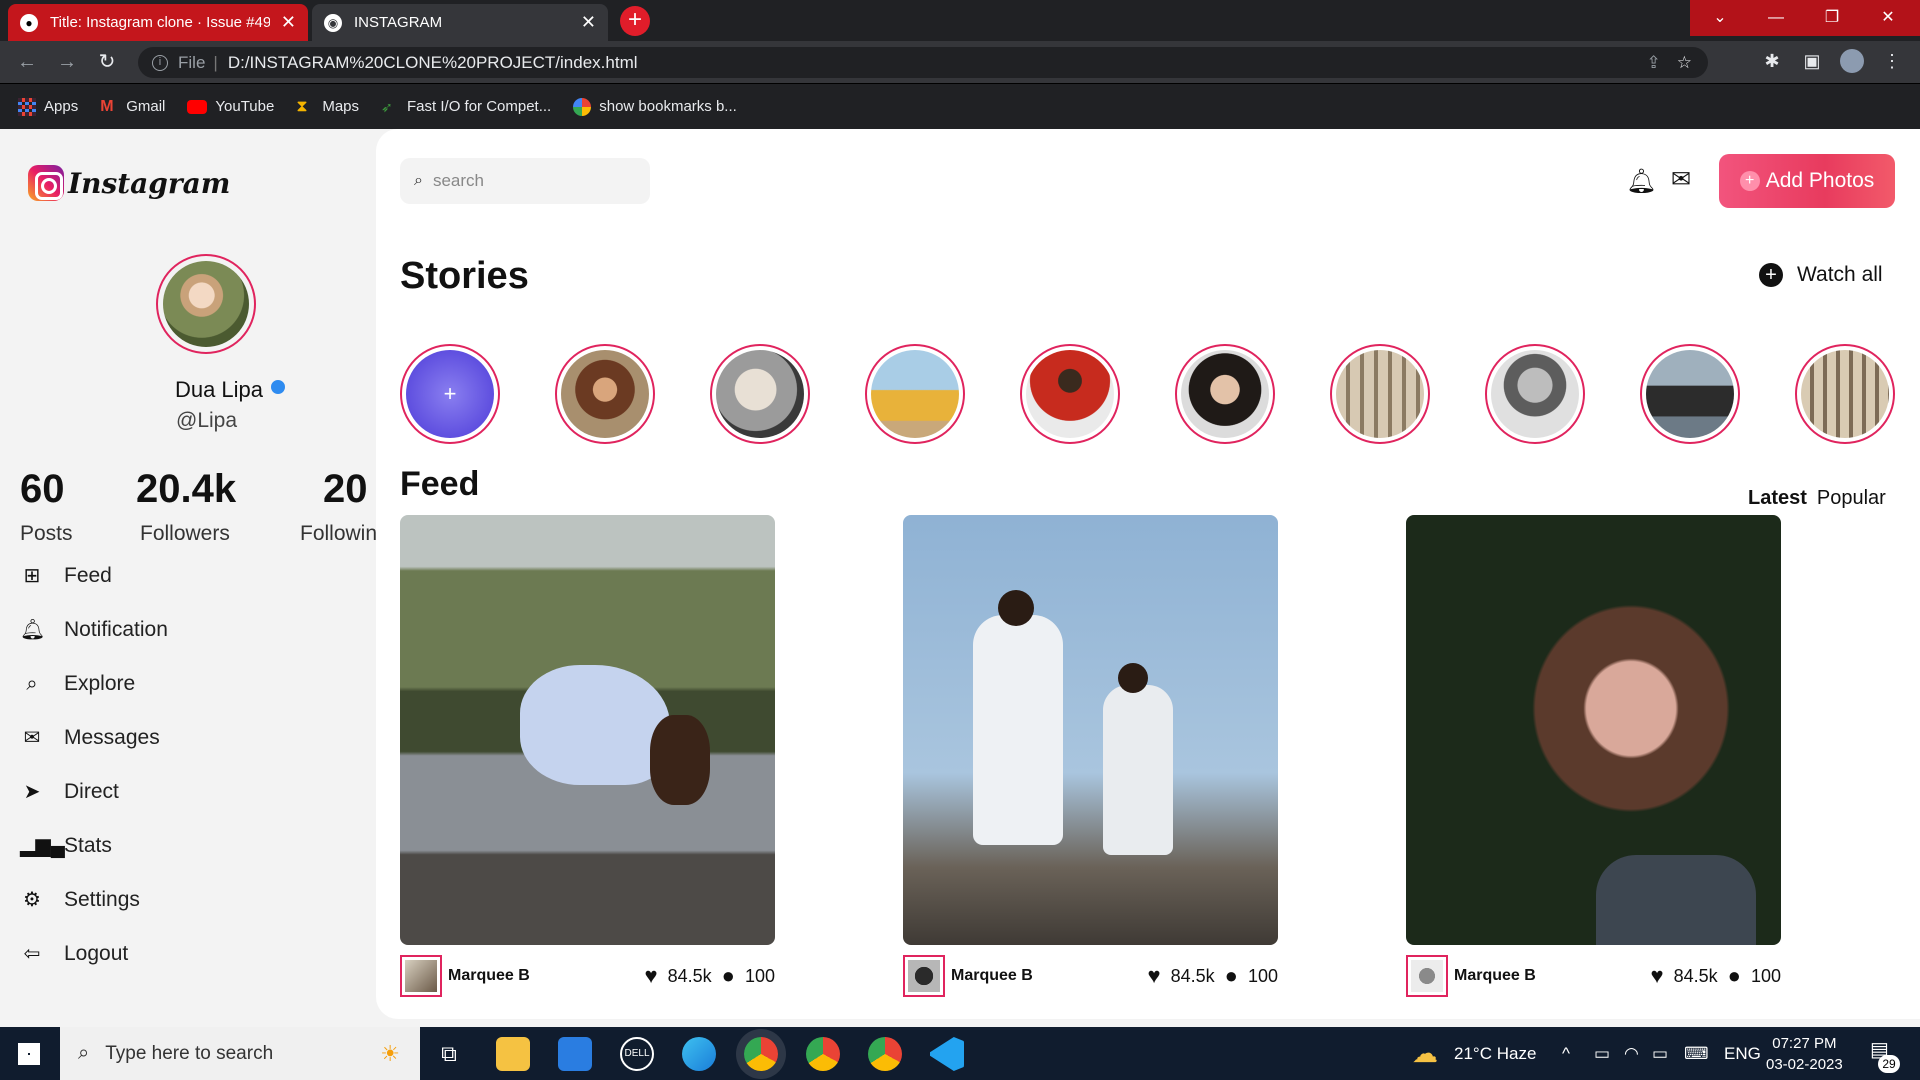  Describe the element at coordinates (1631, 1053) in the screenshot. I see `wifi-icon: ◠` at that location.